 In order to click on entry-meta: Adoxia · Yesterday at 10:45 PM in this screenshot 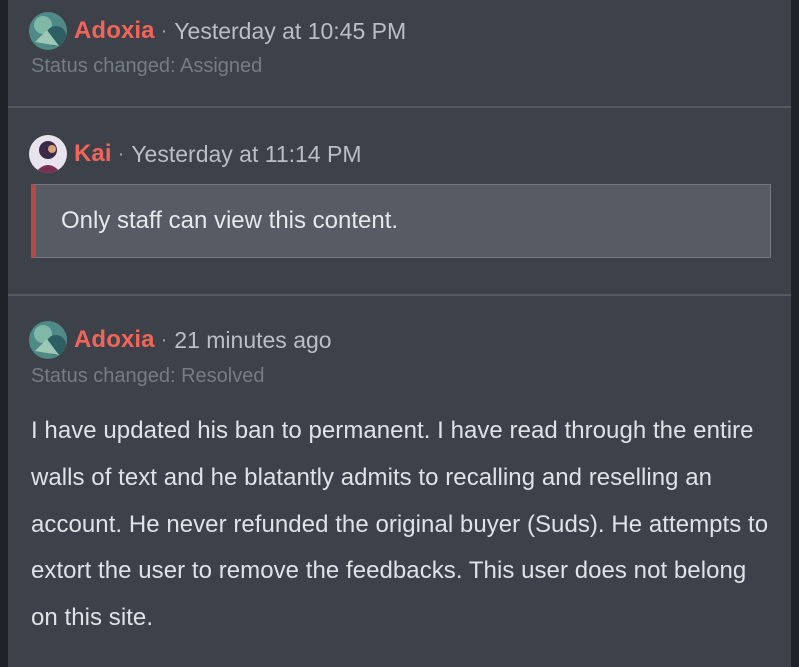, I will do `click(217, 31)`.